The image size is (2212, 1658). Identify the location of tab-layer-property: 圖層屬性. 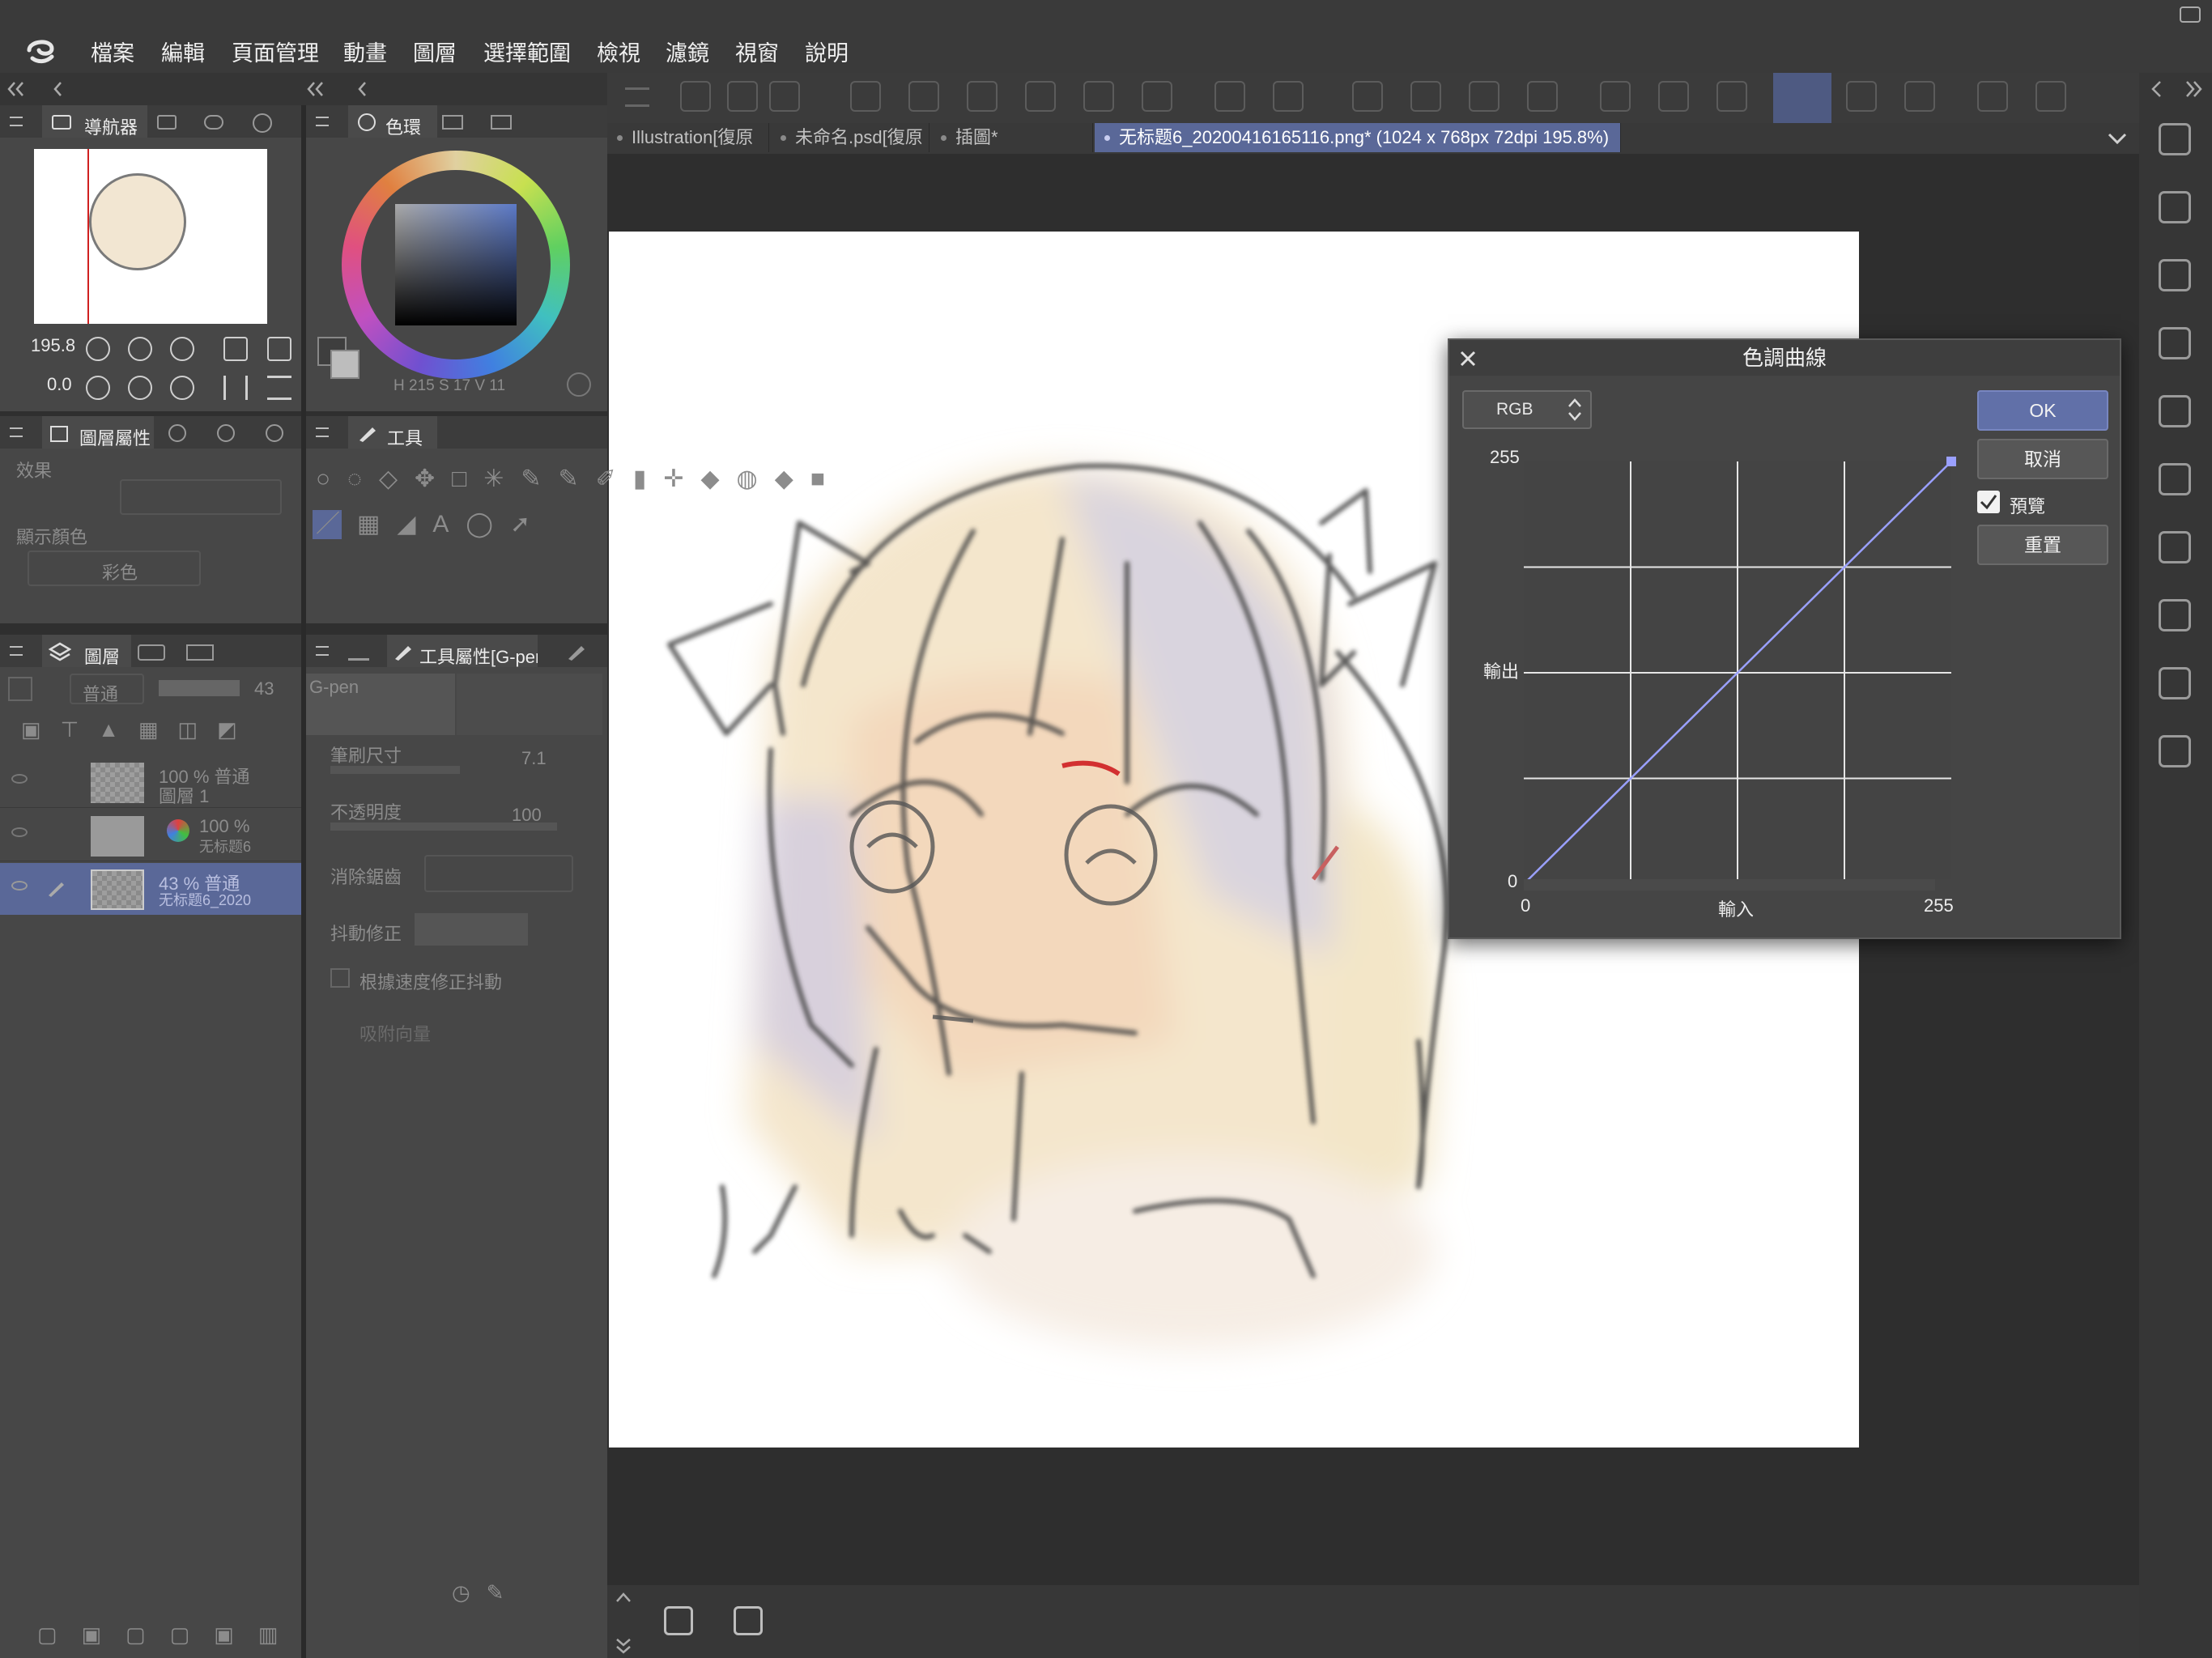
(98, 432).